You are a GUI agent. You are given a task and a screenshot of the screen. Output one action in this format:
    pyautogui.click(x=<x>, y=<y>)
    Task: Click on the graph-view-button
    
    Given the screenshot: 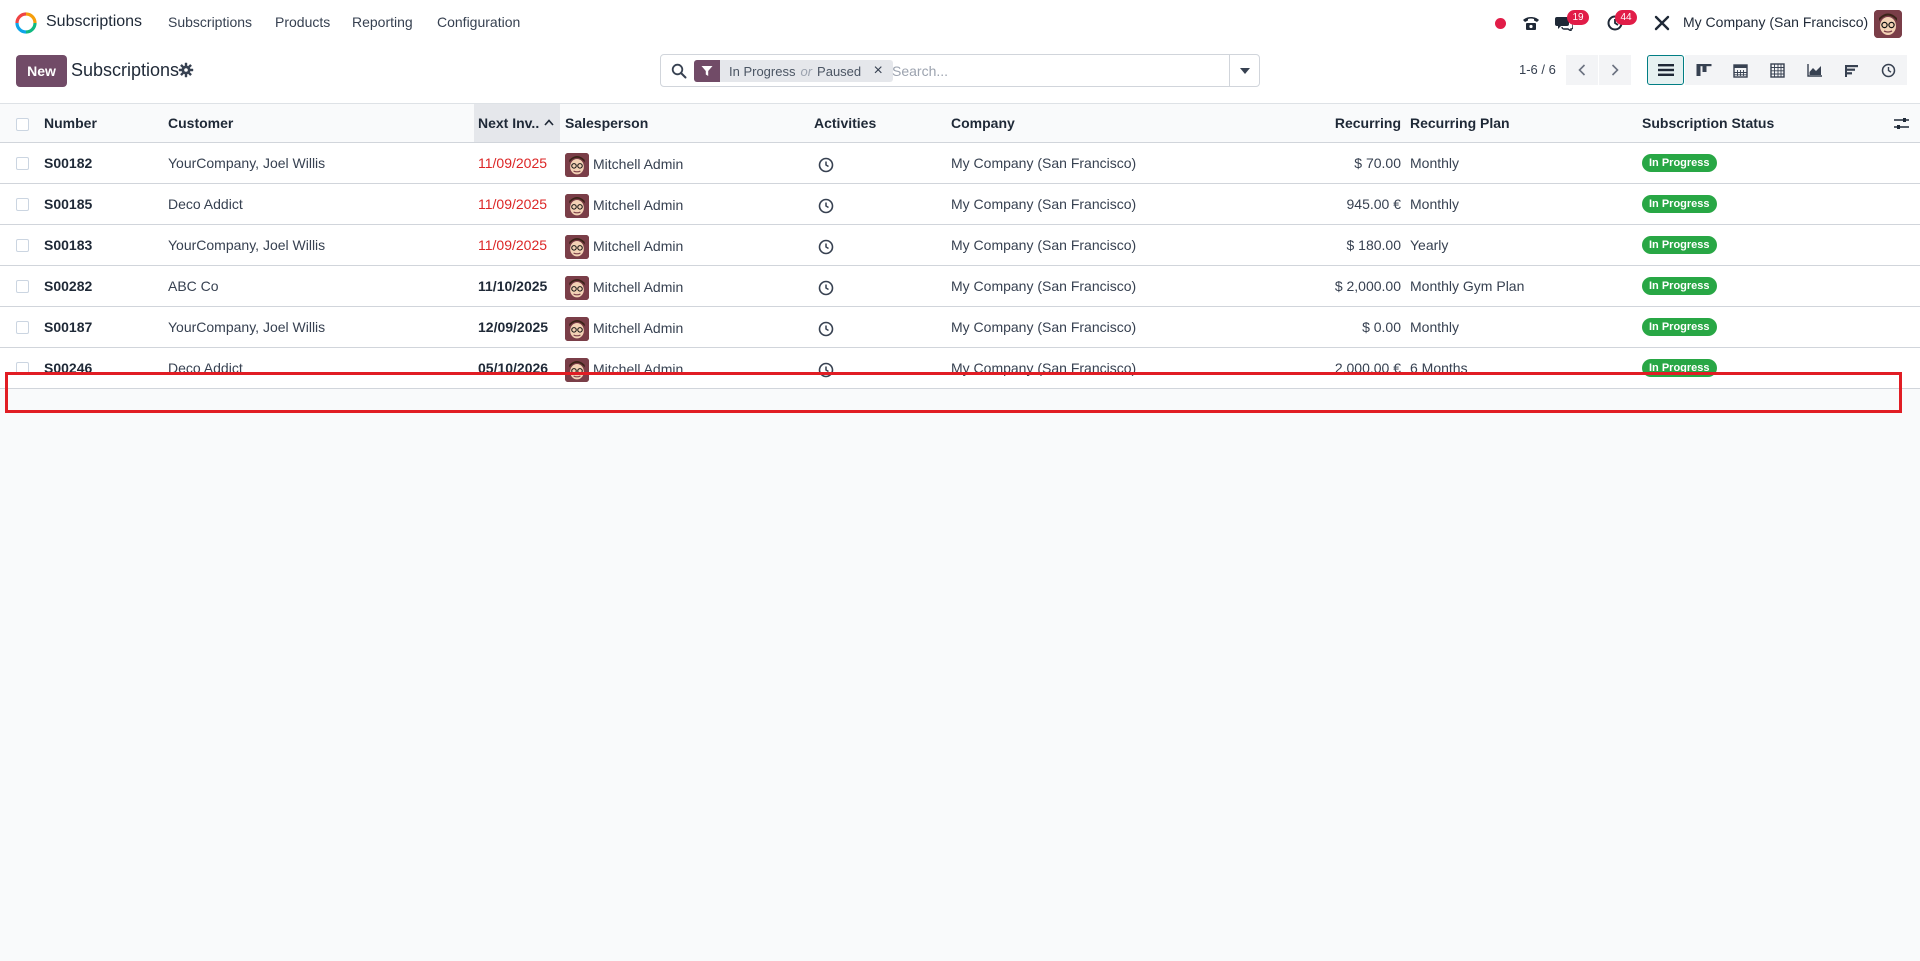 What is the action you would take?
    pyautogui.click(x=1814, y=70)
    